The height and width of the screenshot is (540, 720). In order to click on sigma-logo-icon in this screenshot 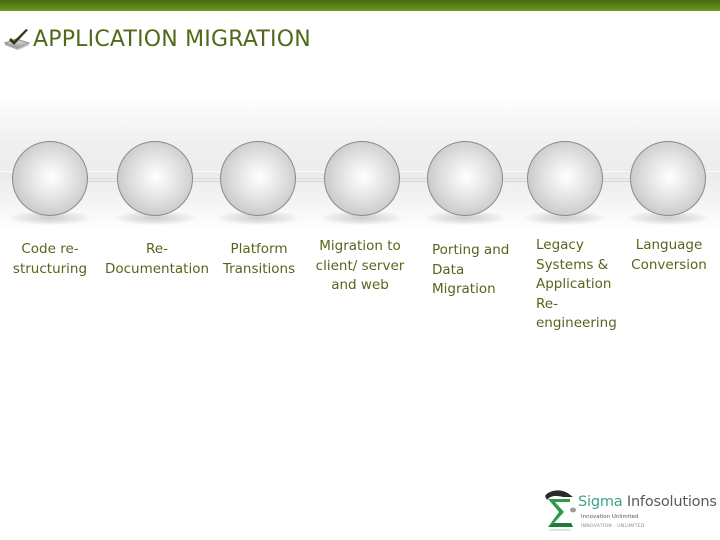, I will do `click(560, 510)`.